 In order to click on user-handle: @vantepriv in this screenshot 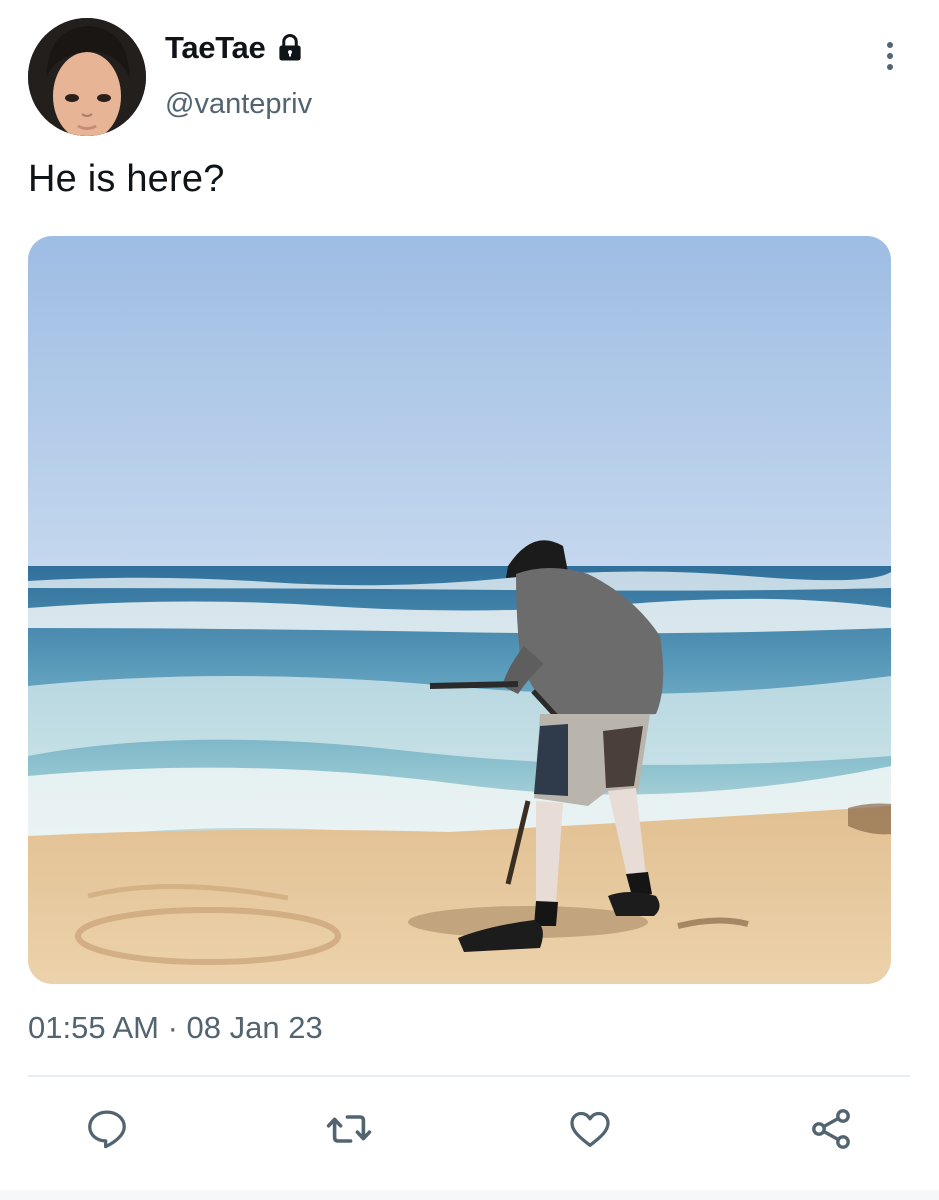, I will do `click(238, 104)`.